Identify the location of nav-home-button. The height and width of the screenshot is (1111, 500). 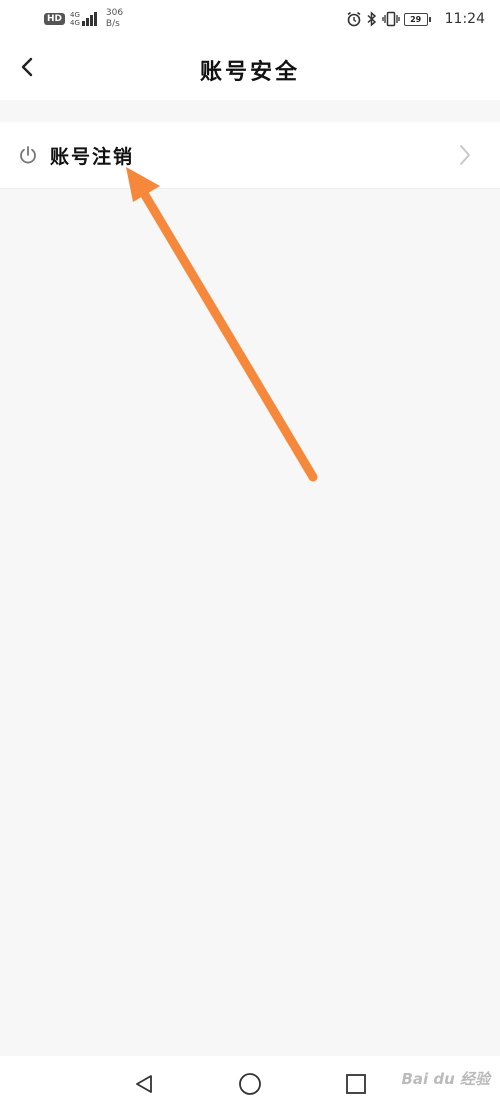
(250, 1084).